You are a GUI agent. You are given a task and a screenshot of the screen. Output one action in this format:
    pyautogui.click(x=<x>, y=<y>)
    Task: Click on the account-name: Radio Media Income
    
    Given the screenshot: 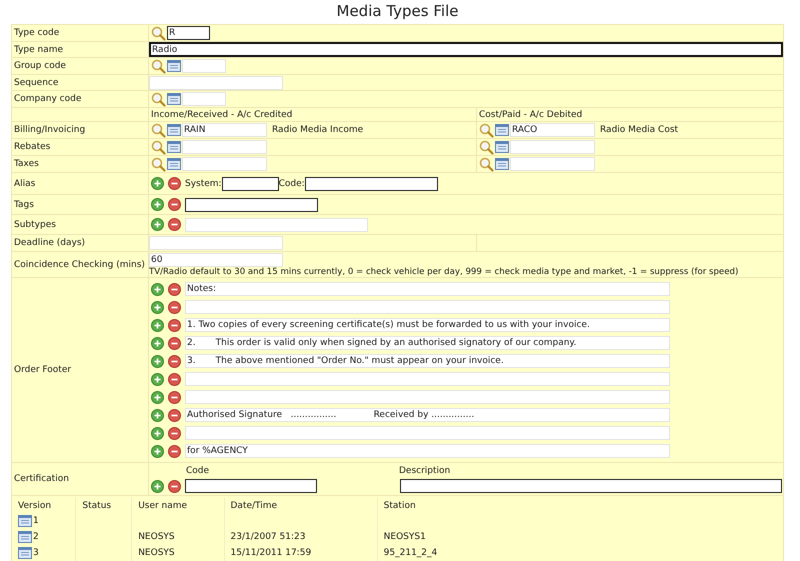 What is the action you would take?
    pyautogui.click(x=318, y=130)
    